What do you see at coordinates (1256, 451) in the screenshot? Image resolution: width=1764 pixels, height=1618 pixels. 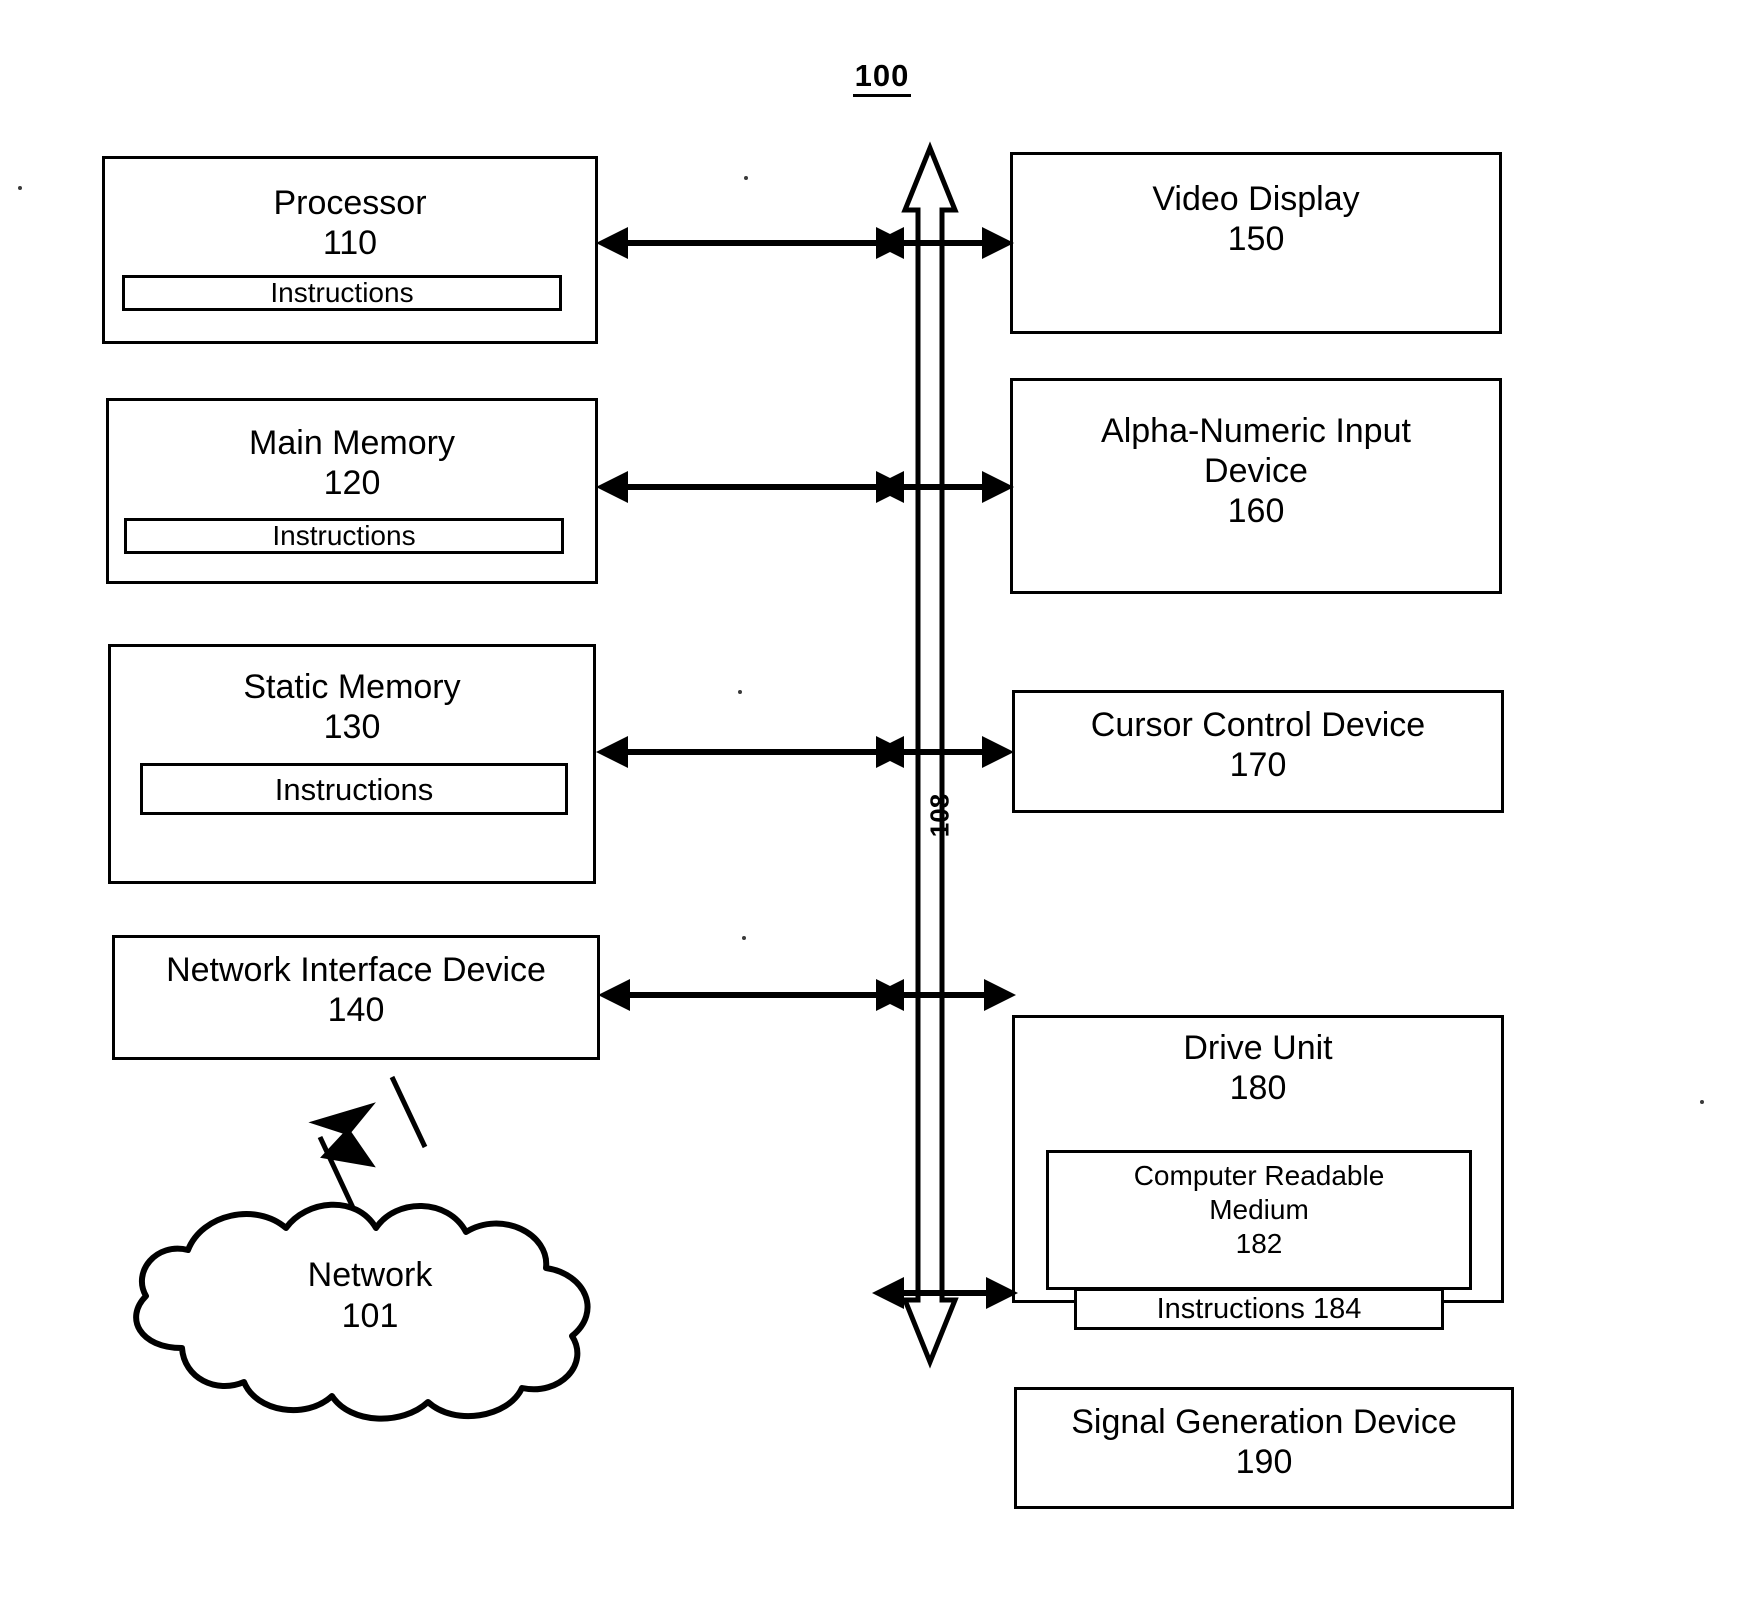 I see `alpha-numeric-input-device-title: Alpha-Numeric Input Device` at bounding box center [1256, 451].